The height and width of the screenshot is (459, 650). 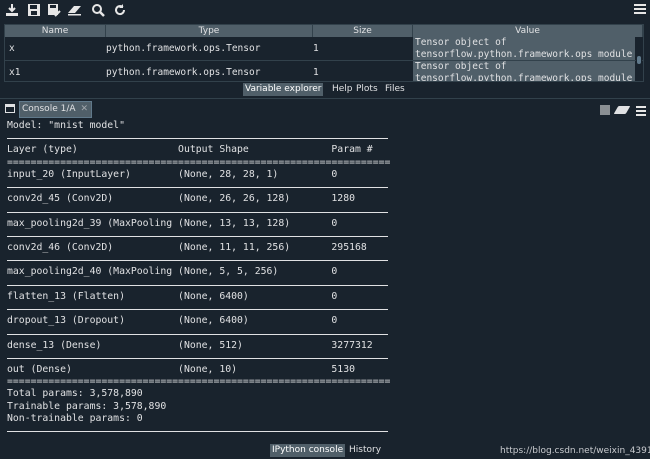 What do you see at coordinates (367, 89) in the screenshot?
I see `tab-plots: Plots` at bounding box center [367, 89].